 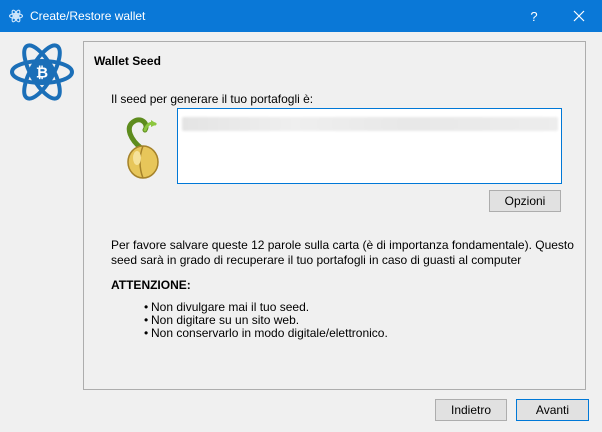 What do you see at coordinates (525, 201) in the screenshot?
I see `options-button: Opzioni` at bounding box center [525, 201].